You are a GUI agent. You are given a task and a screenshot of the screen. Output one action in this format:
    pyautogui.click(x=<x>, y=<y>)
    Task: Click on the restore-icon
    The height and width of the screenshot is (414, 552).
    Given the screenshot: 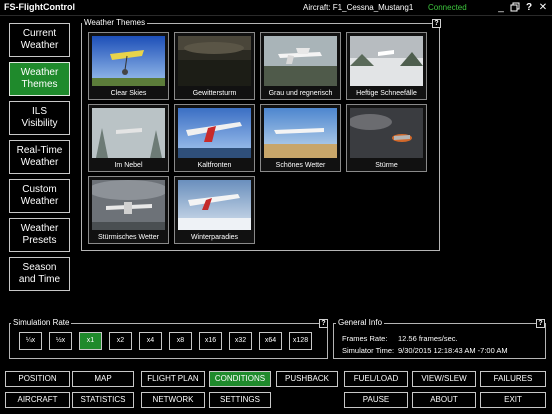 What is the action you would take?
    pyautogui.click(x=515, y=7)
    